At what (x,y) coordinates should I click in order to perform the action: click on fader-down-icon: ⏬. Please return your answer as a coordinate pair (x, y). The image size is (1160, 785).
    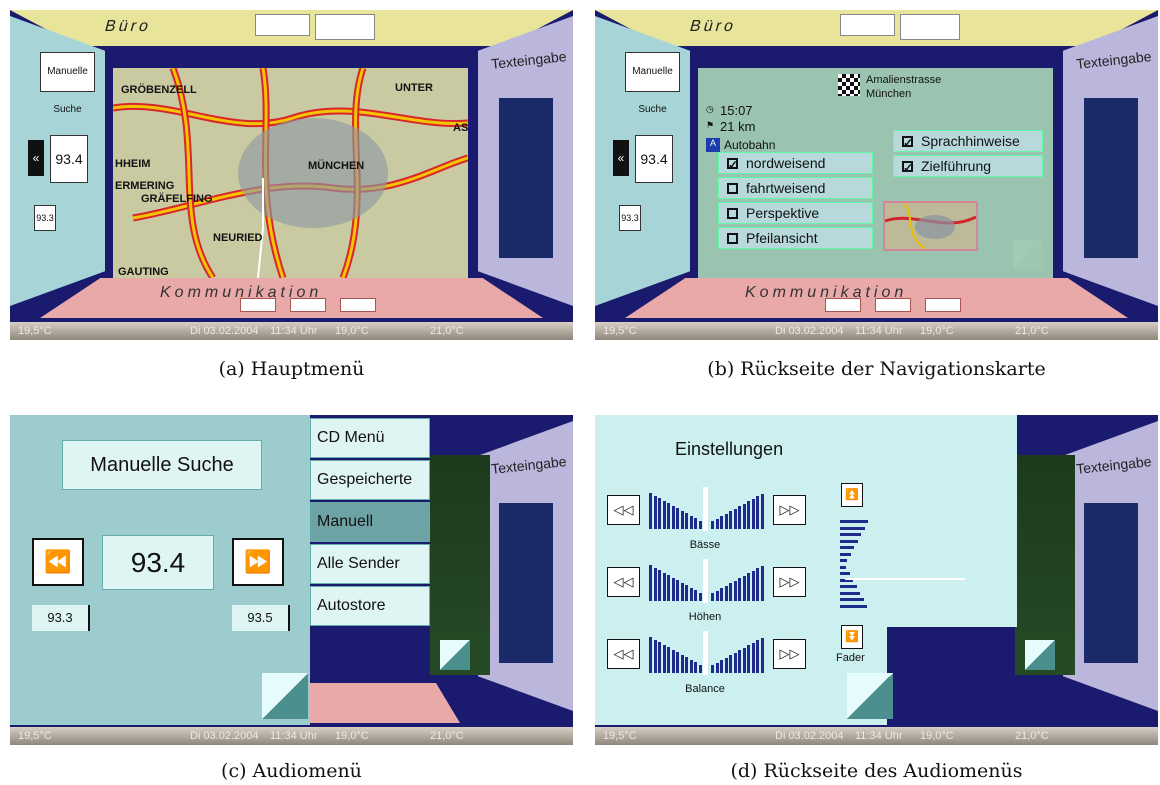
    Looking at the image, I should click on (852, 637).